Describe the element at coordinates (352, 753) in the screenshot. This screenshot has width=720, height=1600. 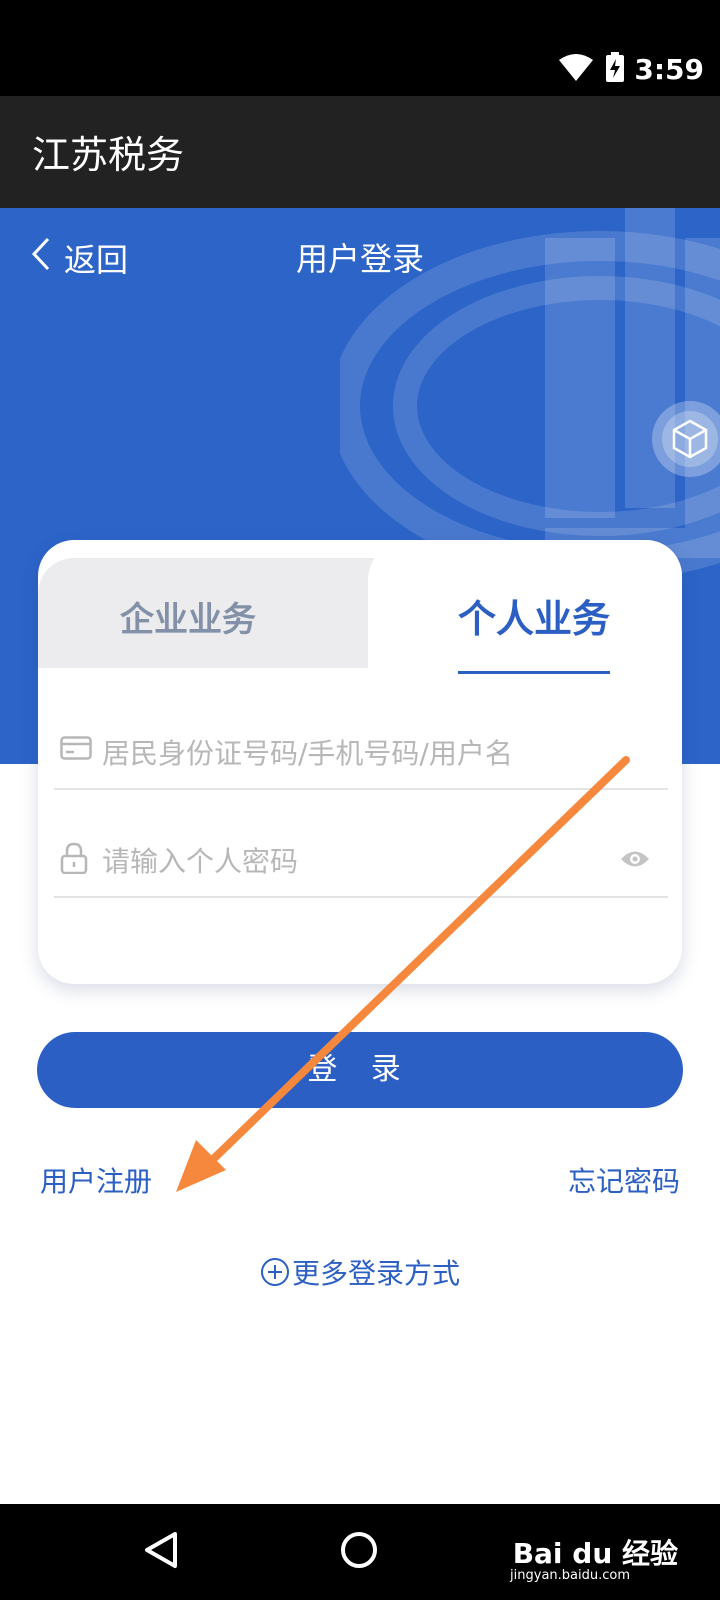
I see `id-input` at that location.